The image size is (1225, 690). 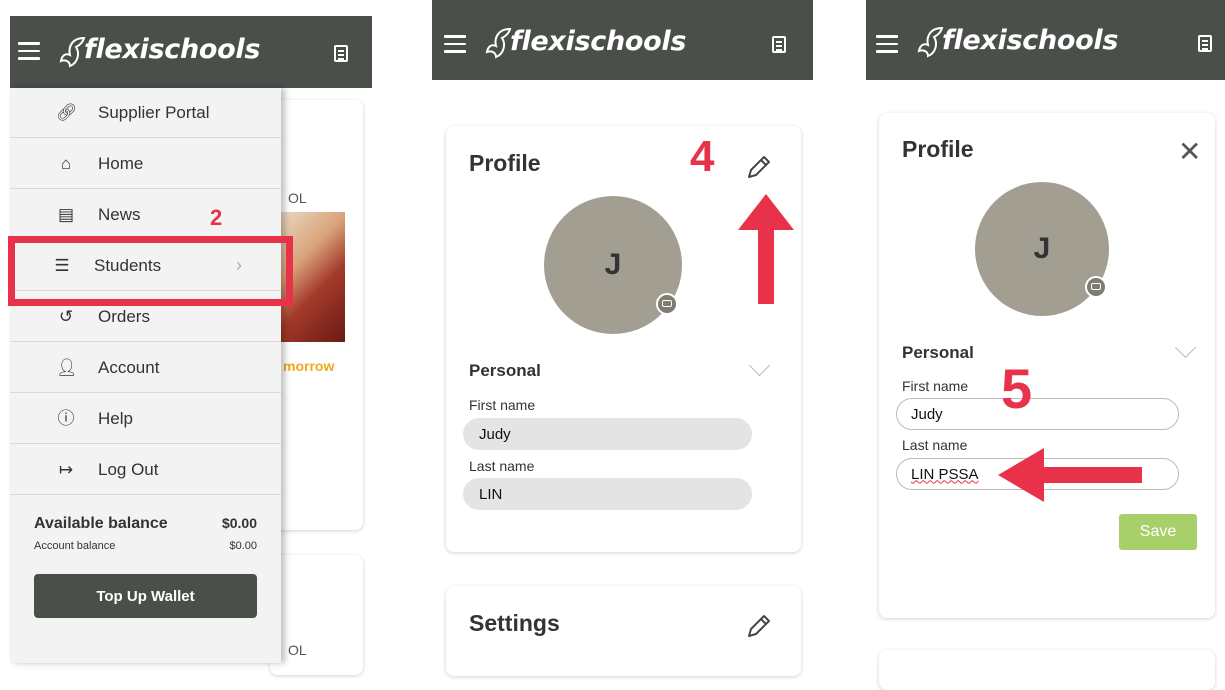 What do you see at coordinates (75, 546) in the screenshot?
I see `account-balance-label: Account balance` at bounding box center [75, 546].